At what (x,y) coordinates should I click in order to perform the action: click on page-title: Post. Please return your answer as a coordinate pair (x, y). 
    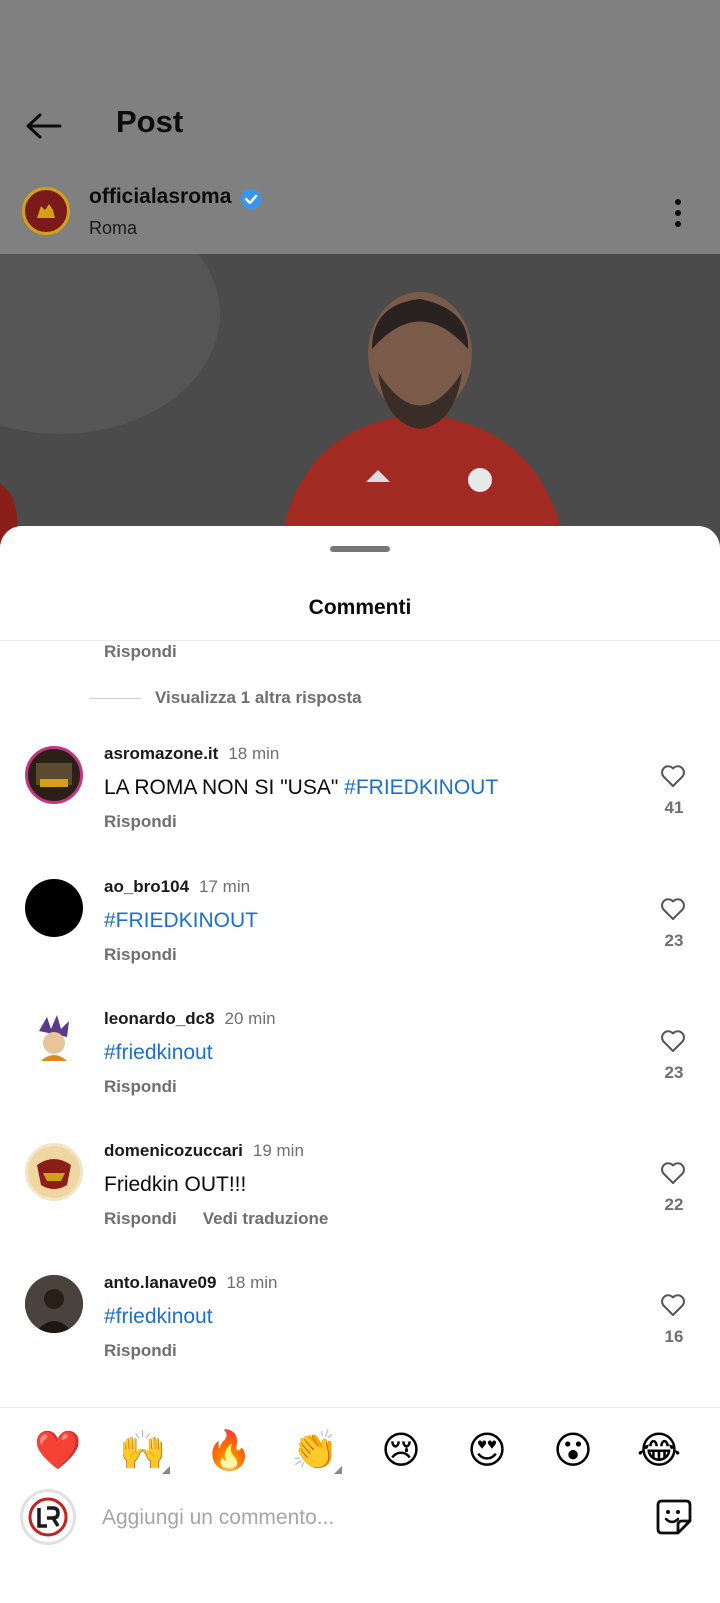
    Looking at the image, I should click on (150, 121).